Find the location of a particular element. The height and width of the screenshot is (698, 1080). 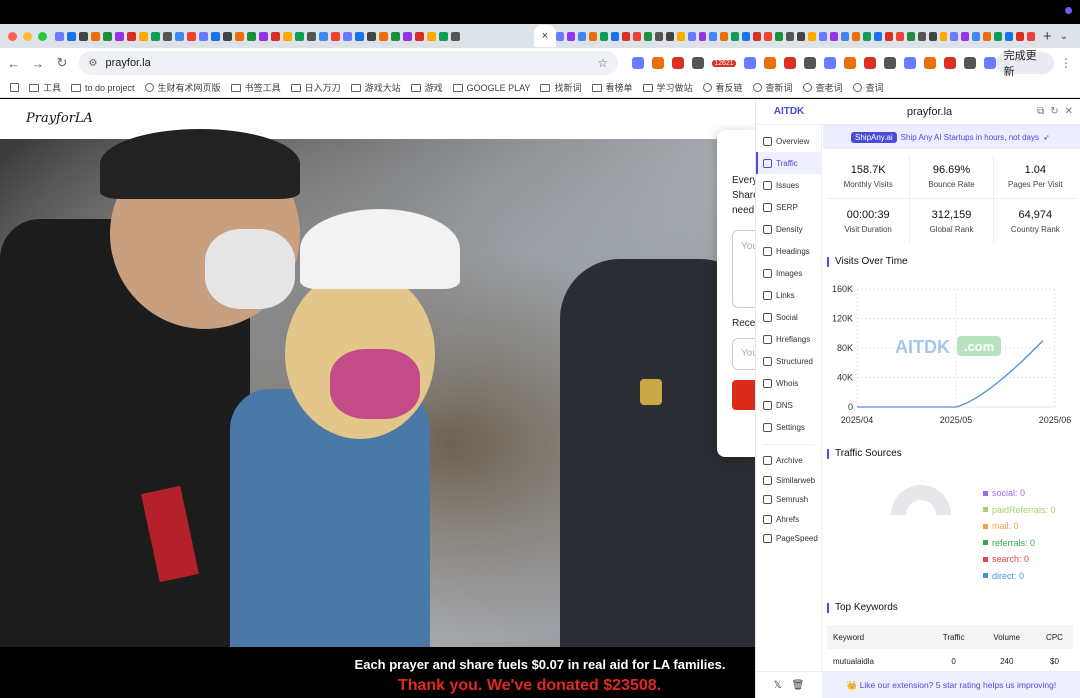

tab-search-icon: ⌄ is located at coordinates (1064, 36).